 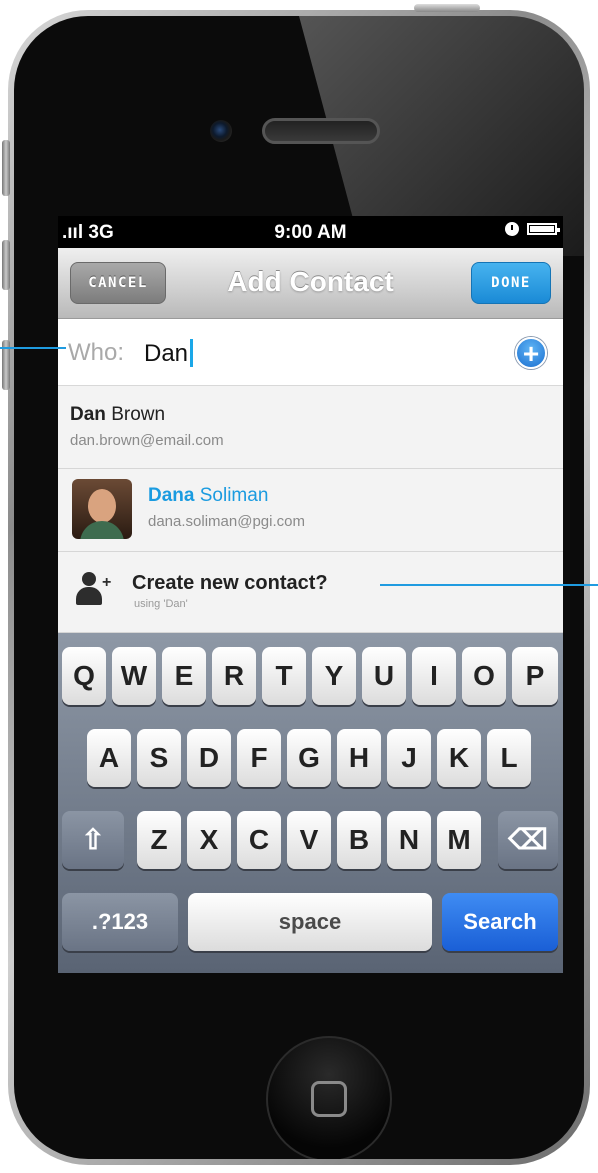 What do you see at coordinates (89, 579) in the screenshot?
I see `person-head` at bounding box center [89, 579].